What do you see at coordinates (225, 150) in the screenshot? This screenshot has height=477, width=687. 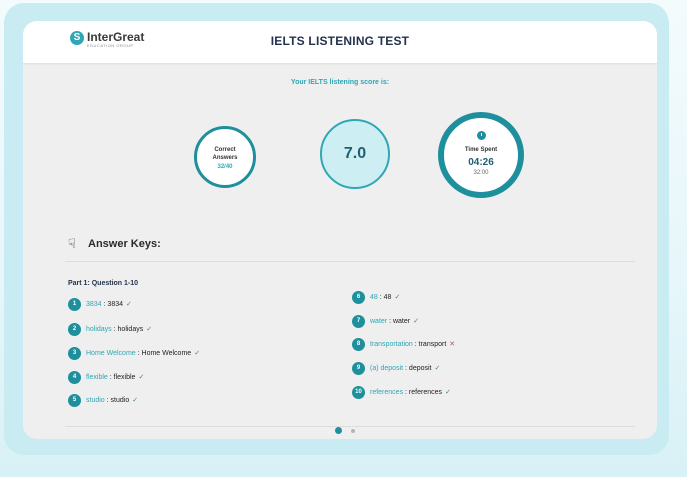 I see `correct-label-line1: Correct` at bounding box center [225, 150].